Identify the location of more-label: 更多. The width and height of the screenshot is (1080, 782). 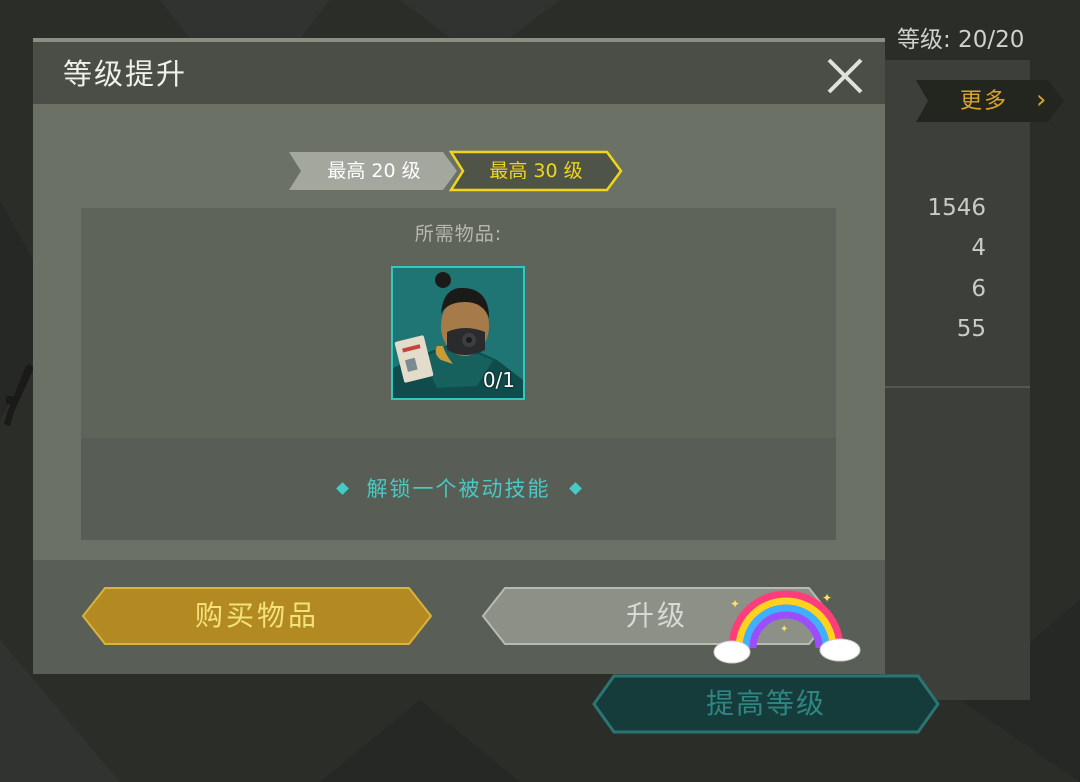
(984, 101).